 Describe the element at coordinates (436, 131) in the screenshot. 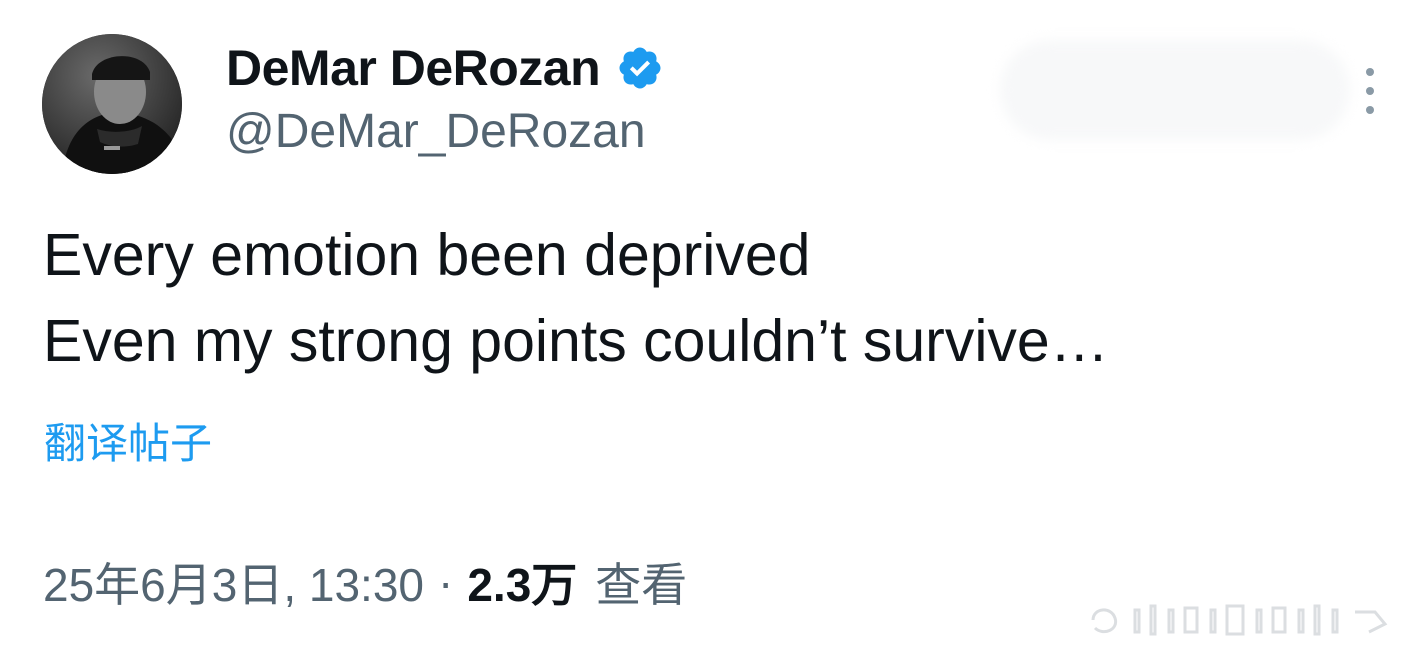

I see `author-handle: @DeMar_DeRozan` at that location.